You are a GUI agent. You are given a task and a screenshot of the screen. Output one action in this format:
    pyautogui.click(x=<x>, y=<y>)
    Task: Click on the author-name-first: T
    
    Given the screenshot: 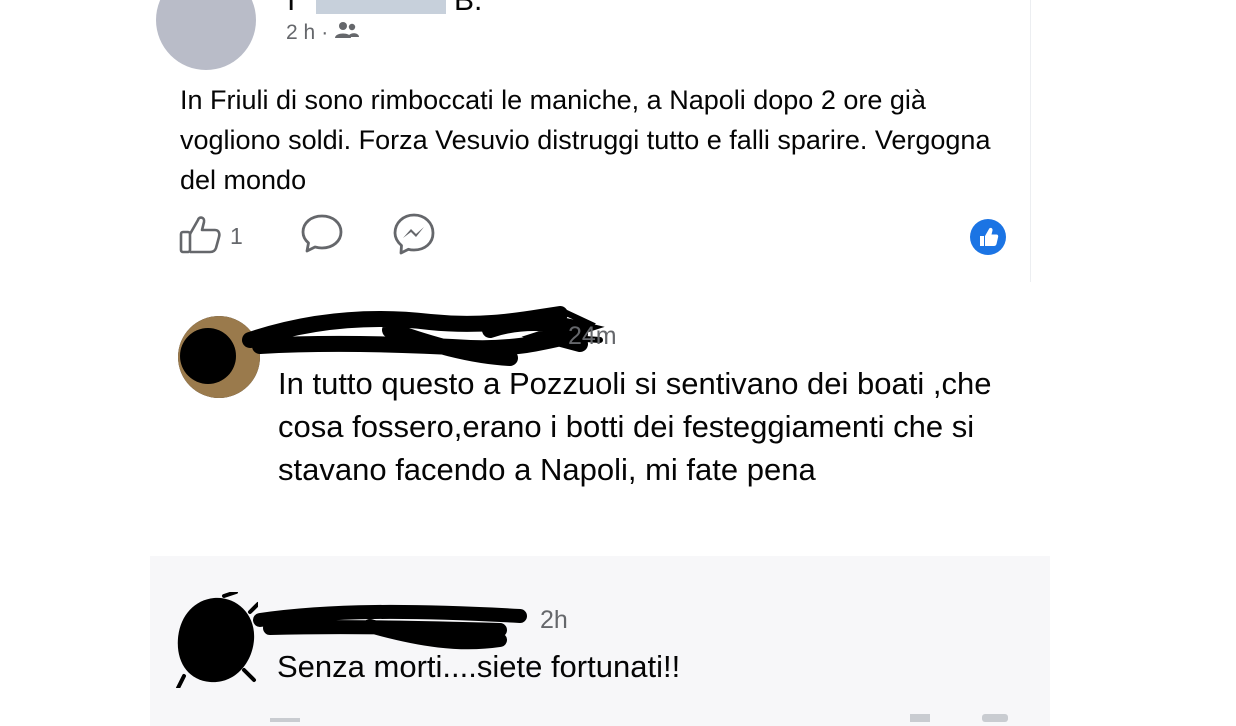 What is the action you would take?
    pyautogui.click(x=291, y=8)
    